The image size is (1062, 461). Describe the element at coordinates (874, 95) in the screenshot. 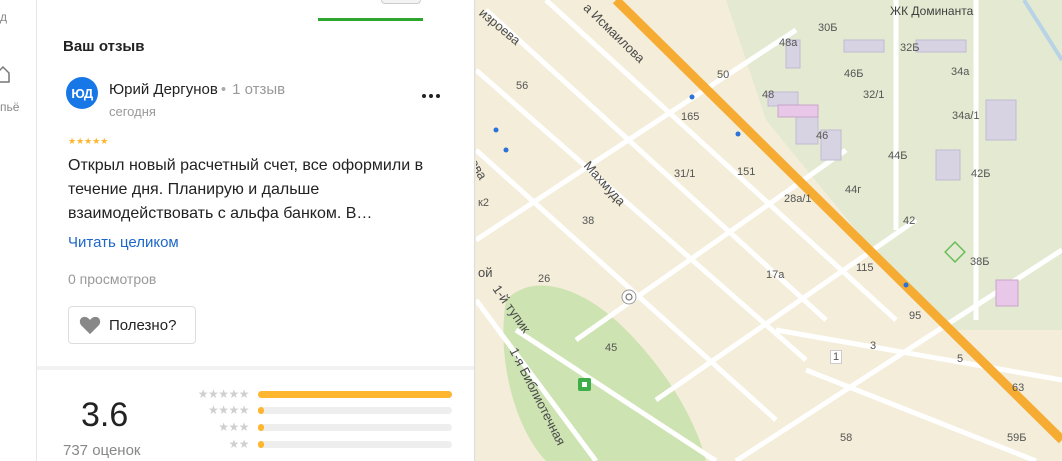

I see `house-number: 32/1` at that location.